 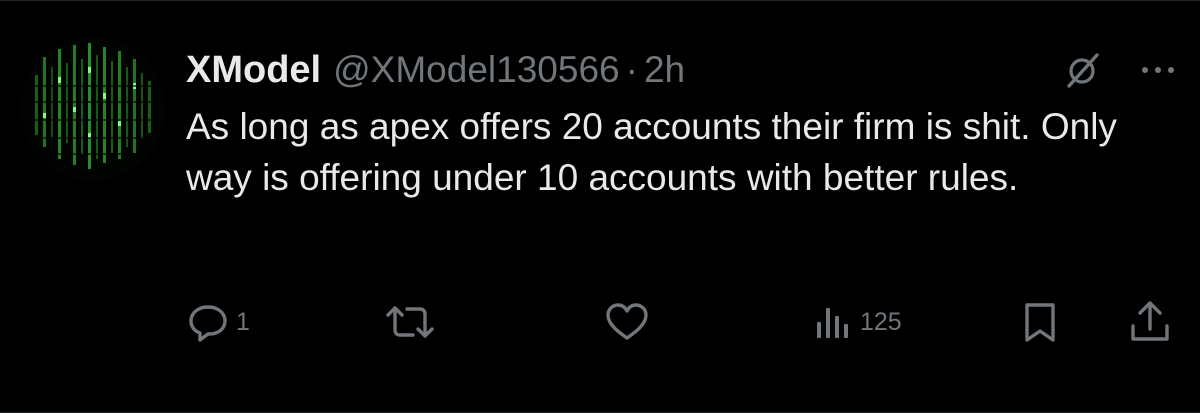 I want to click on timestamp: 2h, so click(x=664, y=70).